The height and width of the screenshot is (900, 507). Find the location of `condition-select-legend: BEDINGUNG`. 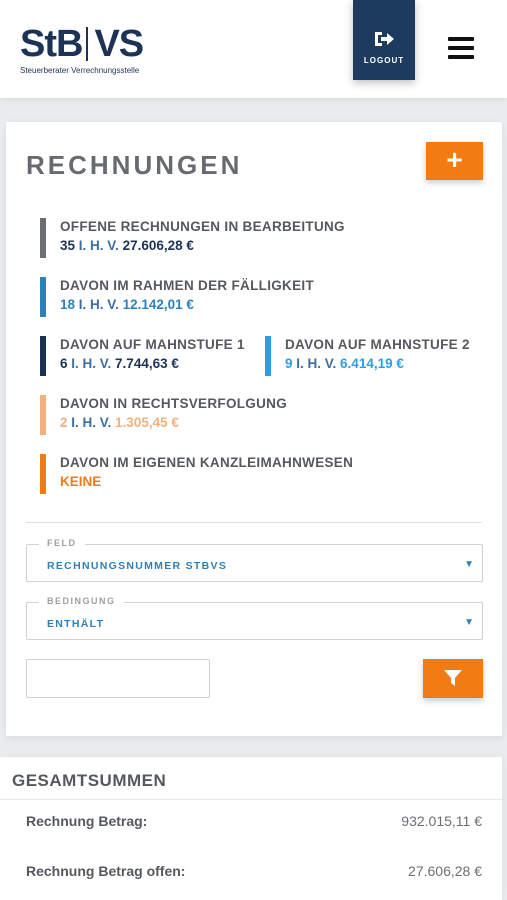

condition-select-legend: BEDINGUNG is located at coordinates (81, 601).